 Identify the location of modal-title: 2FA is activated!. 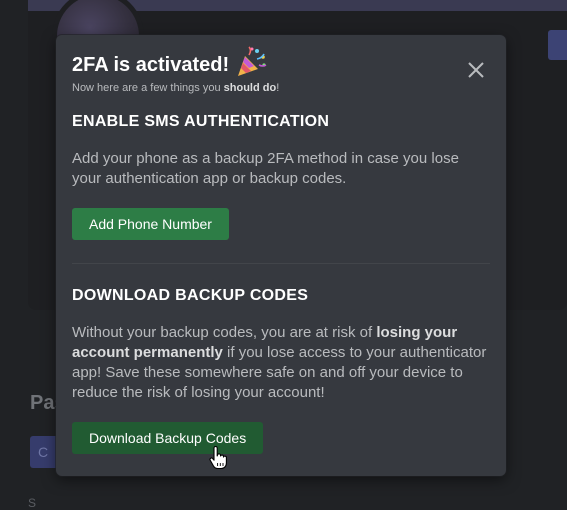
(151, 65).